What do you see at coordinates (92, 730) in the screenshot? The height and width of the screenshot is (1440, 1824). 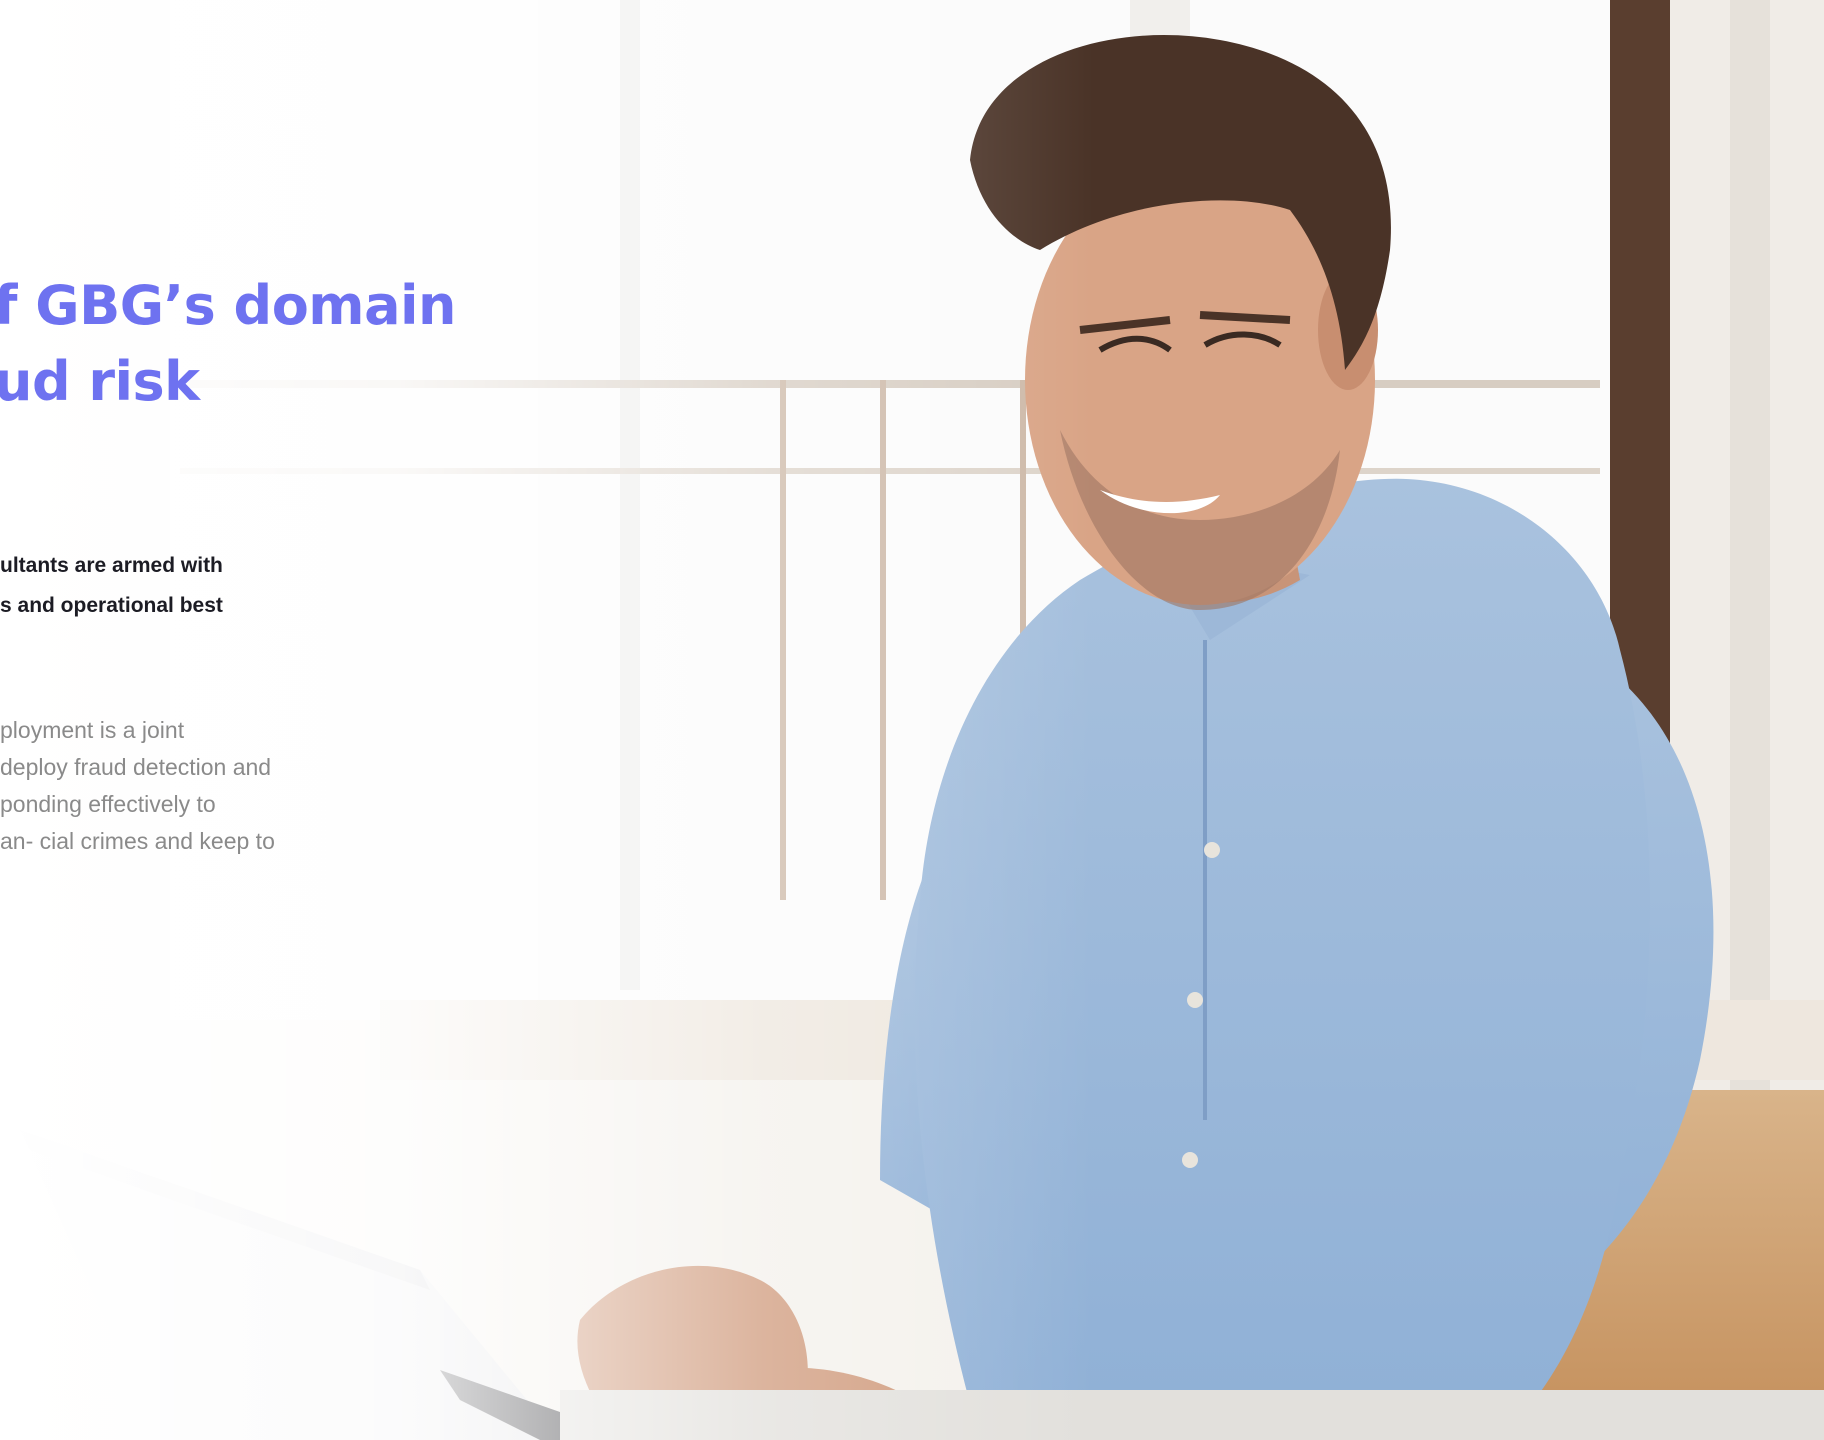 I see `hero-body-line-1: ployment is a joint` at bounding box center [92, 730].